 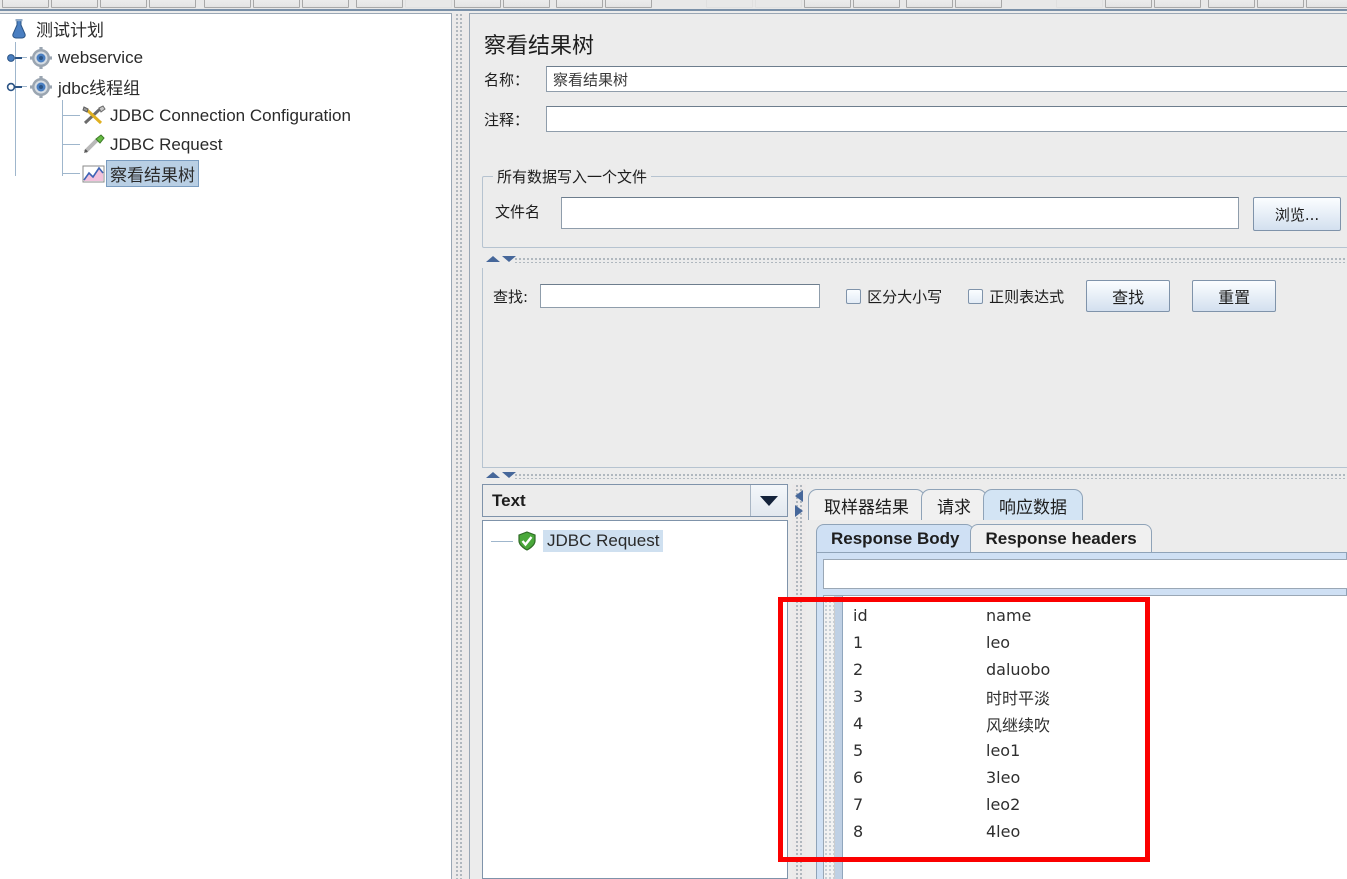 I want to click on tree-node-label: JDBC Request, so click(x=166, y=144).